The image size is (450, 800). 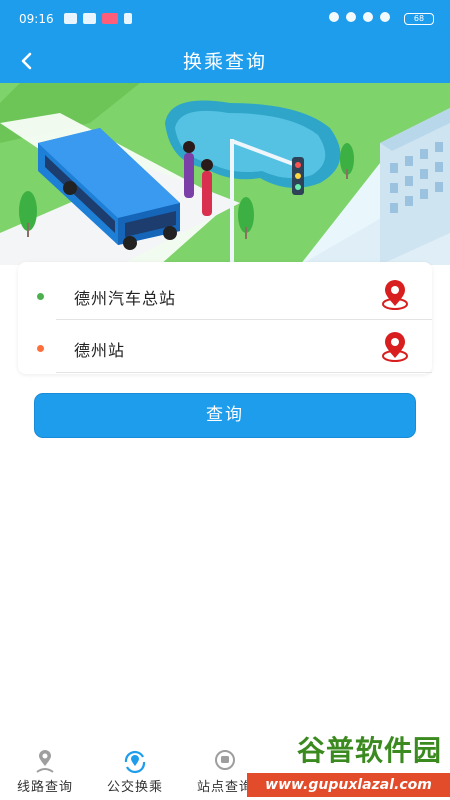 I want to click on app-notification-icon, so click(x=89, y=18).